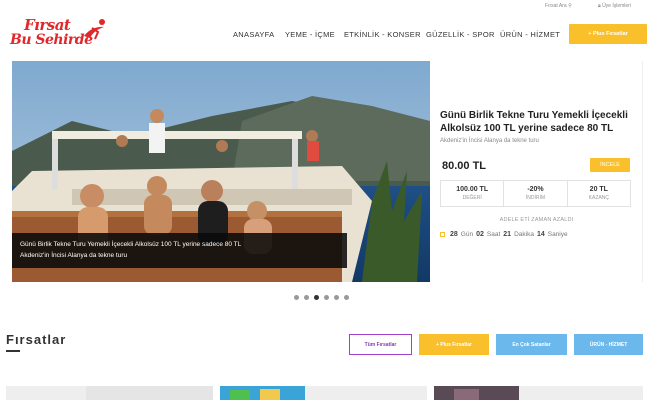  What do you see at coordinates (570, 6) in the screenshot?
I see `search-icon: ⚲` at bounding box center [570, 6].